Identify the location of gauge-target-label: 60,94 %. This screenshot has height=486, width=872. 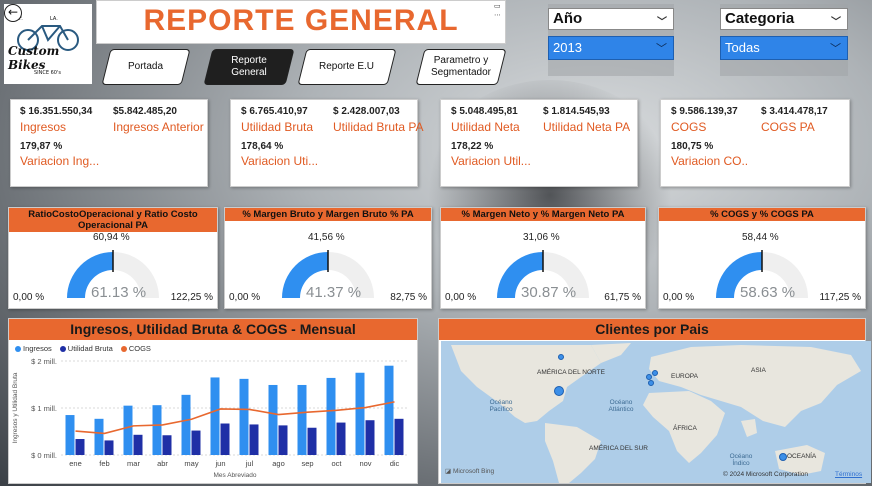
(111, 237).